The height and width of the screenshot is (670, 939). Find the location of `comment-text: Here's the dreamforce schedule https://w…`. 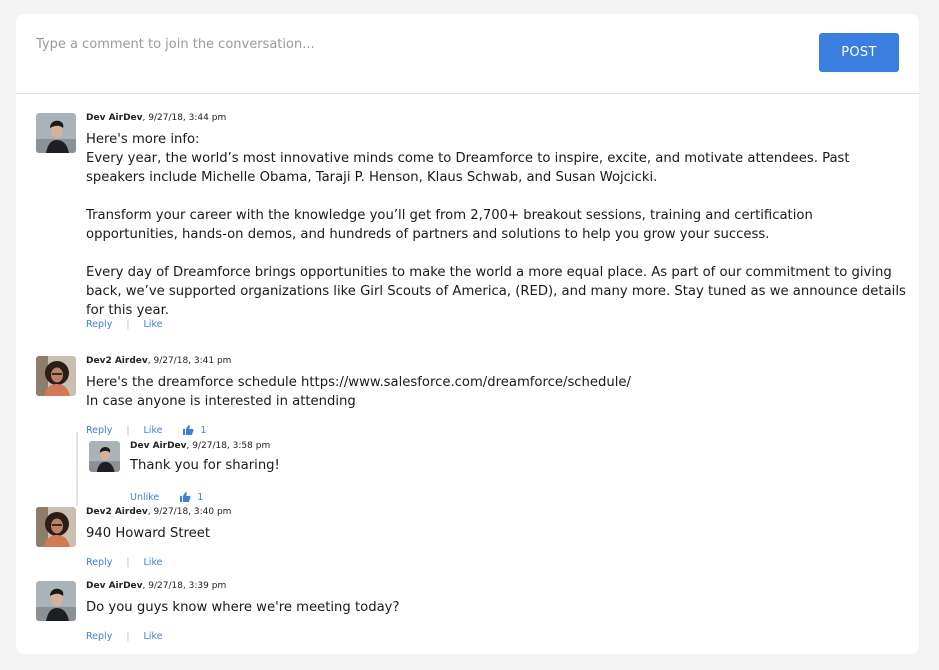

comment-text: Here's the dreamforce schedule https://w… is located at coordinates (358, 382).